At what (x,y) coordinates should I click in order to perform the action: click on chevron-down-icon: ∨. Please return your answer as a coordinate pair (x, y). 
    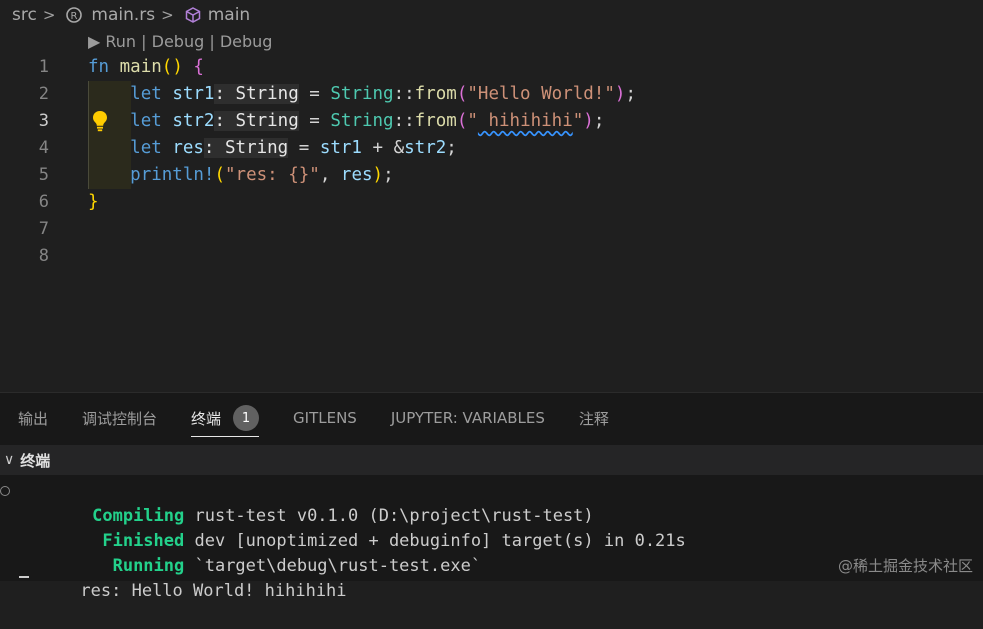
    Looking at the image, I should click on (9, 460).